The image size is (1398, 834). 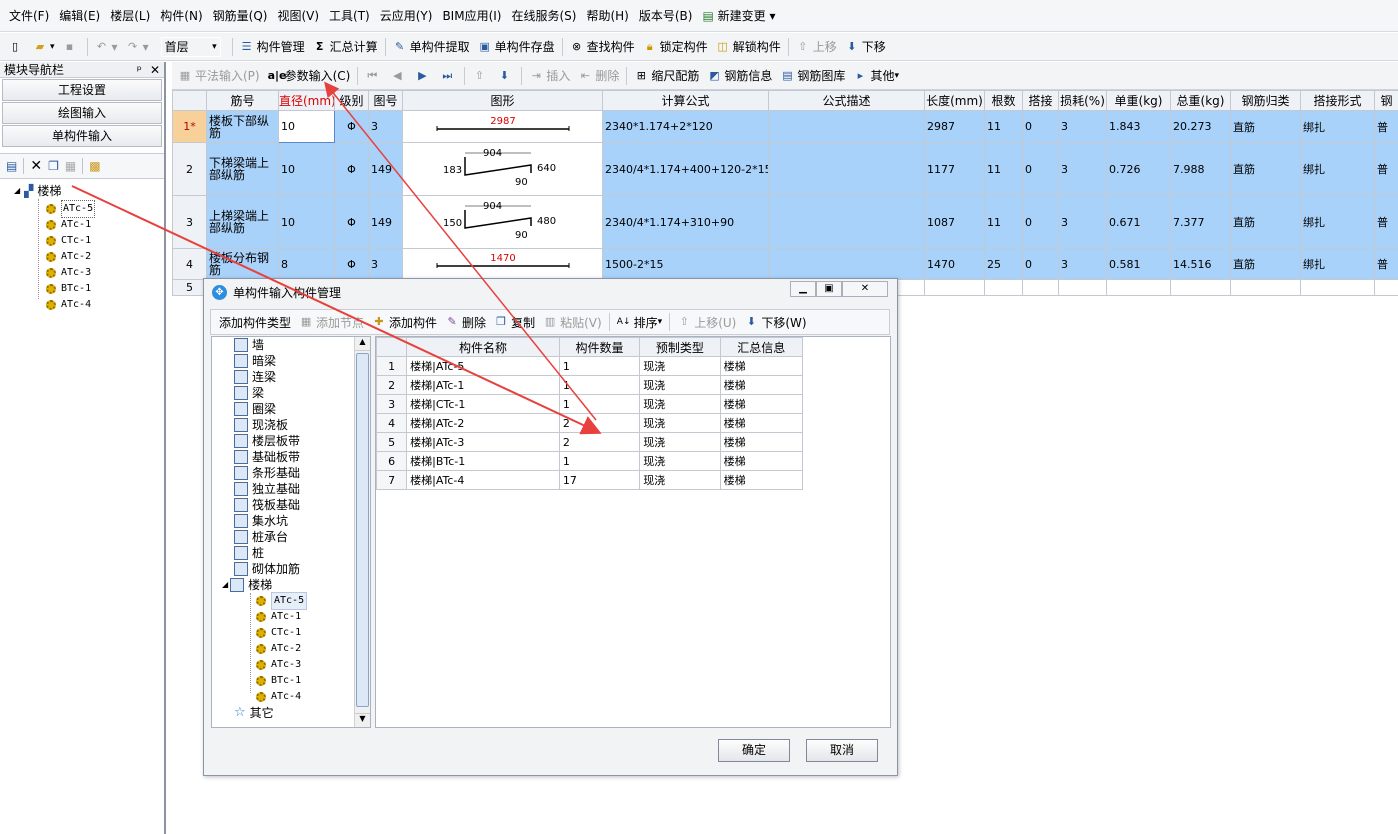 What do you see at coordinates (954, 222) in the screenshot?
I see `cell-length: 1087` at bounding box center [954, 222].